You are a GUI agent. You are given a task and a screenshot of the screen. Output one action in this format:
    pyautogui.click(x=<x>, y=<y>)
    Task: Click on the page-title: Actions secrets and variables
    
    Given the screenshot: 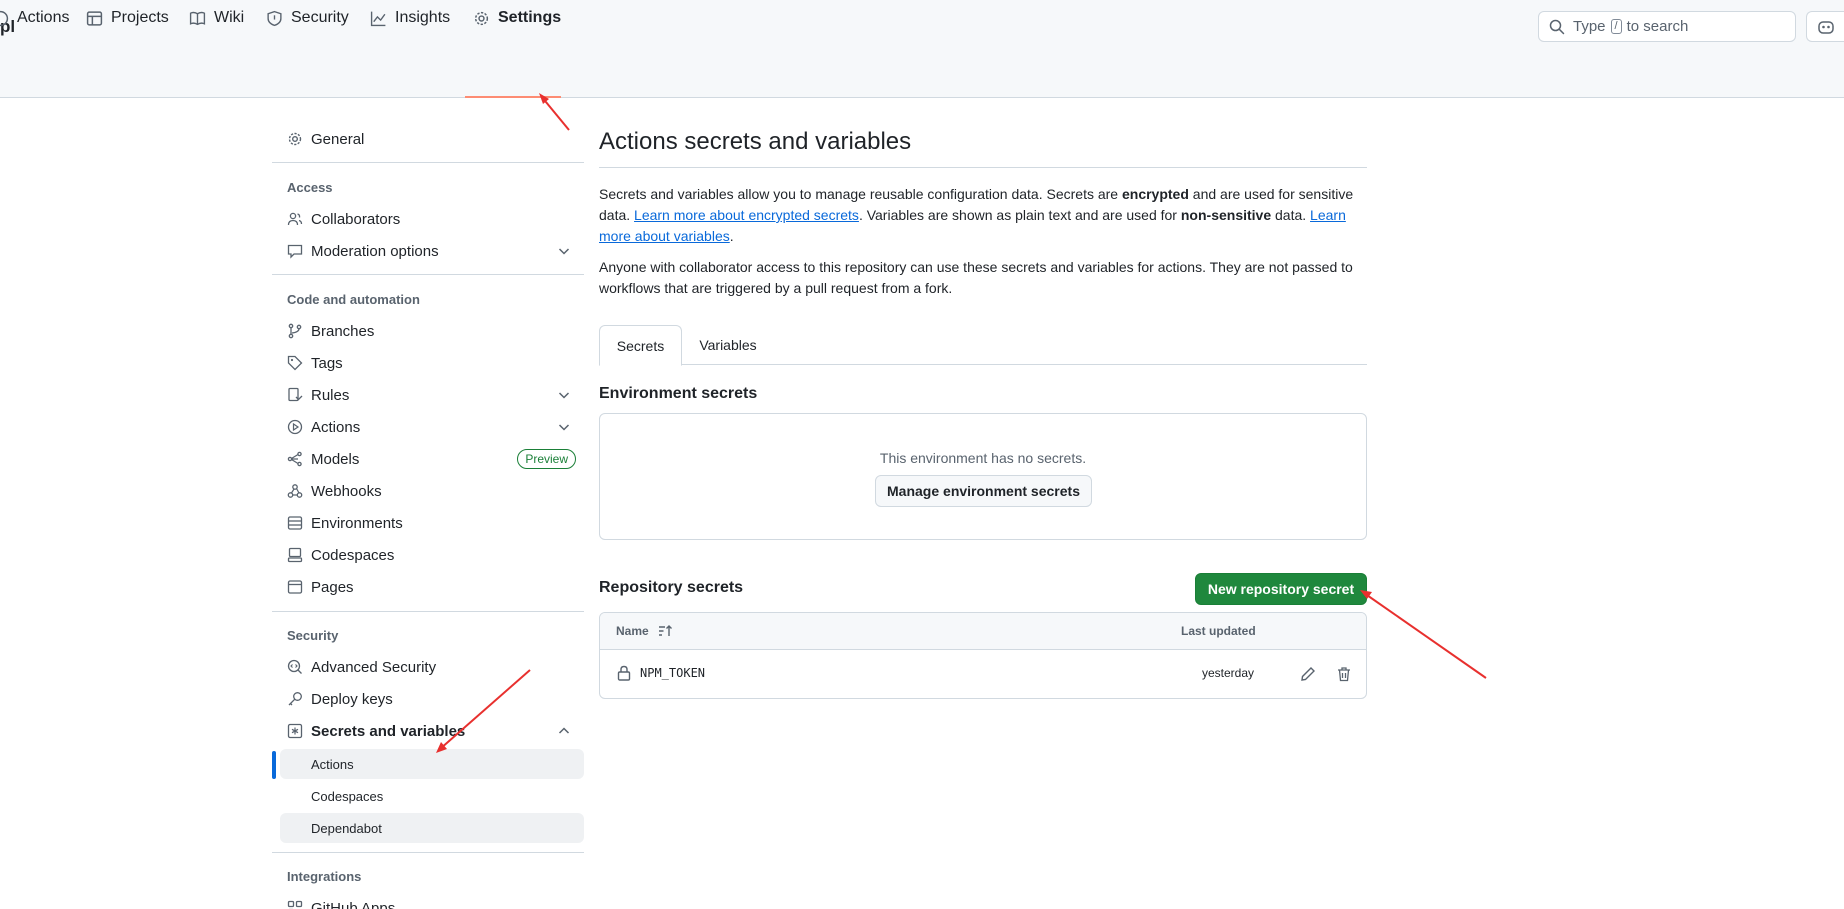 What is the action you would take?
    pyautogui.click(x=755, y=141)
    